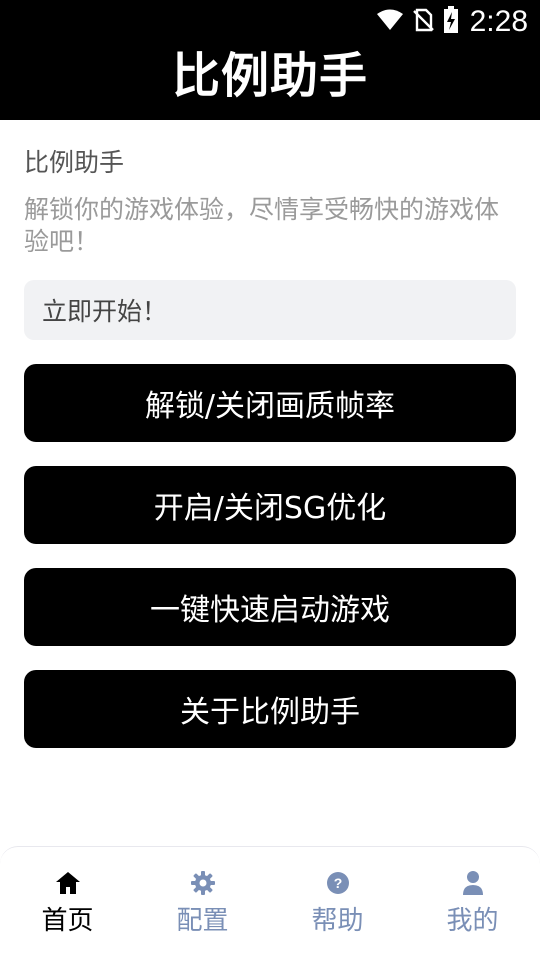 Image resolution: width=540 pixels, height=960 pixels. What do you see at coordinates (270, 709) in the screenshot?
I see `about-app-button: 关于比例助手` at bounding box center [270, 709].